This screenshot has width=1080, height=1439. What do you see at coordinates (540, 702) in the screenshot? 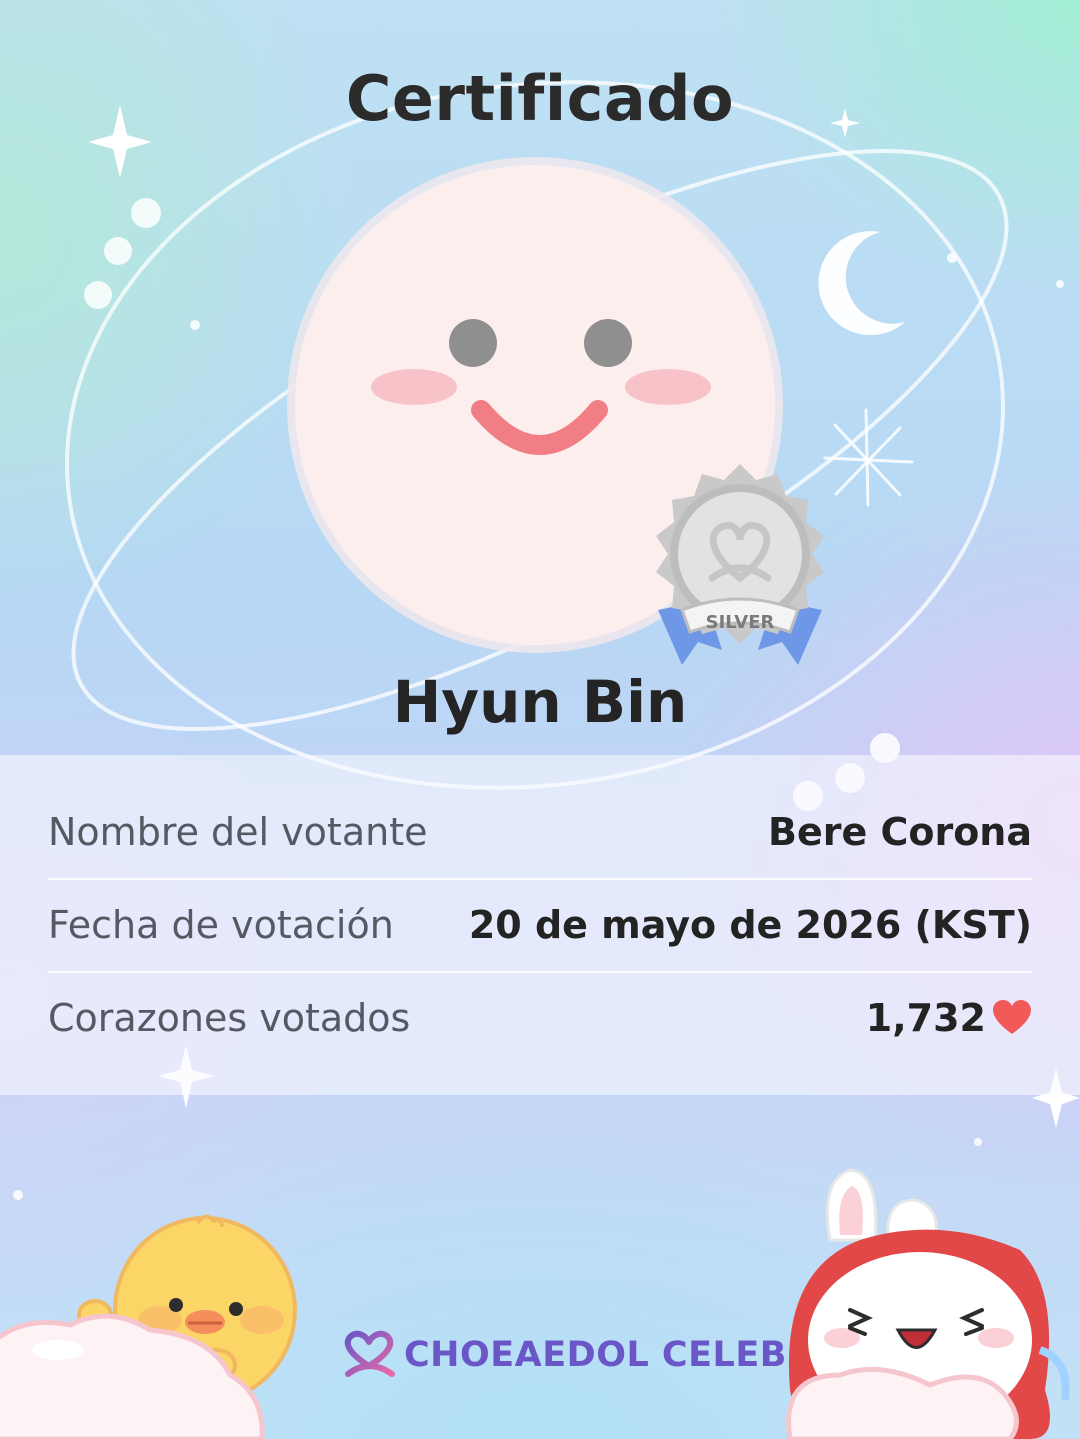
I see `celebrity-name: Hyun Bin` at bounding box center [540, 702].